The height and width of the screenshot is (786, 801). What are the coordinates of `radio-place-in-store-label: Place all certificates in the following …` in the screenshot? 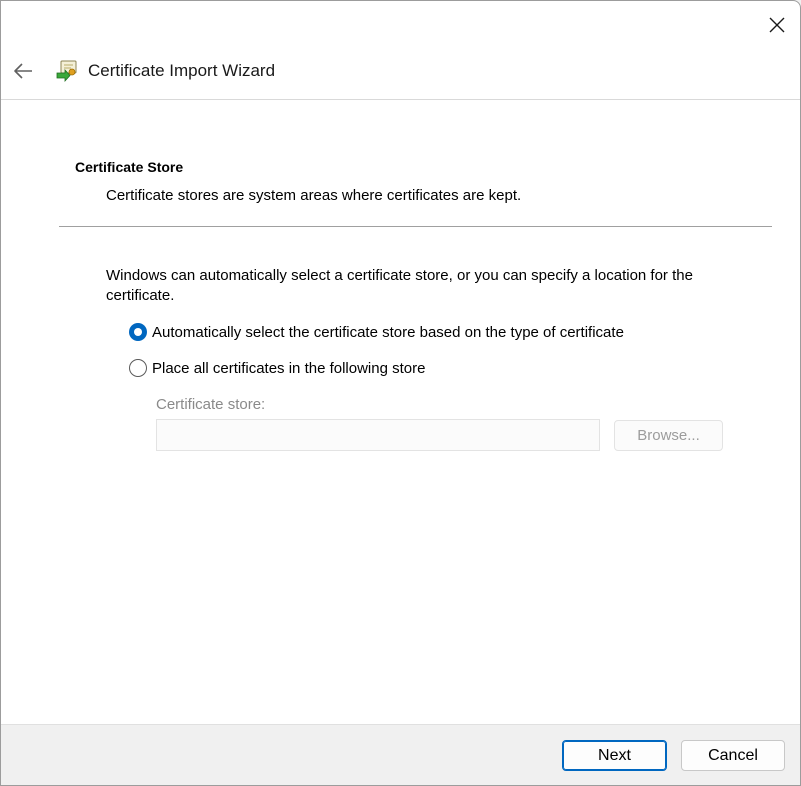 It's located at (289, 368).